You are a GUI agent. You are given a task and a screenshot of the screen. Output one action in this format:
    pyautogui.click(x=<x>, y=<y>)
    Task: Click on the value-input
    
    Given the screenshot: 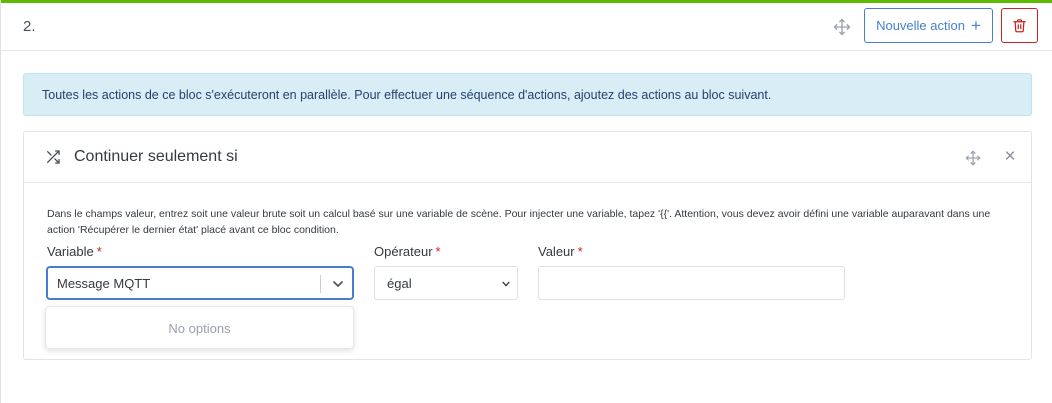 What is the action you would take?
    pyautogui.click(x=691, y=283)
    